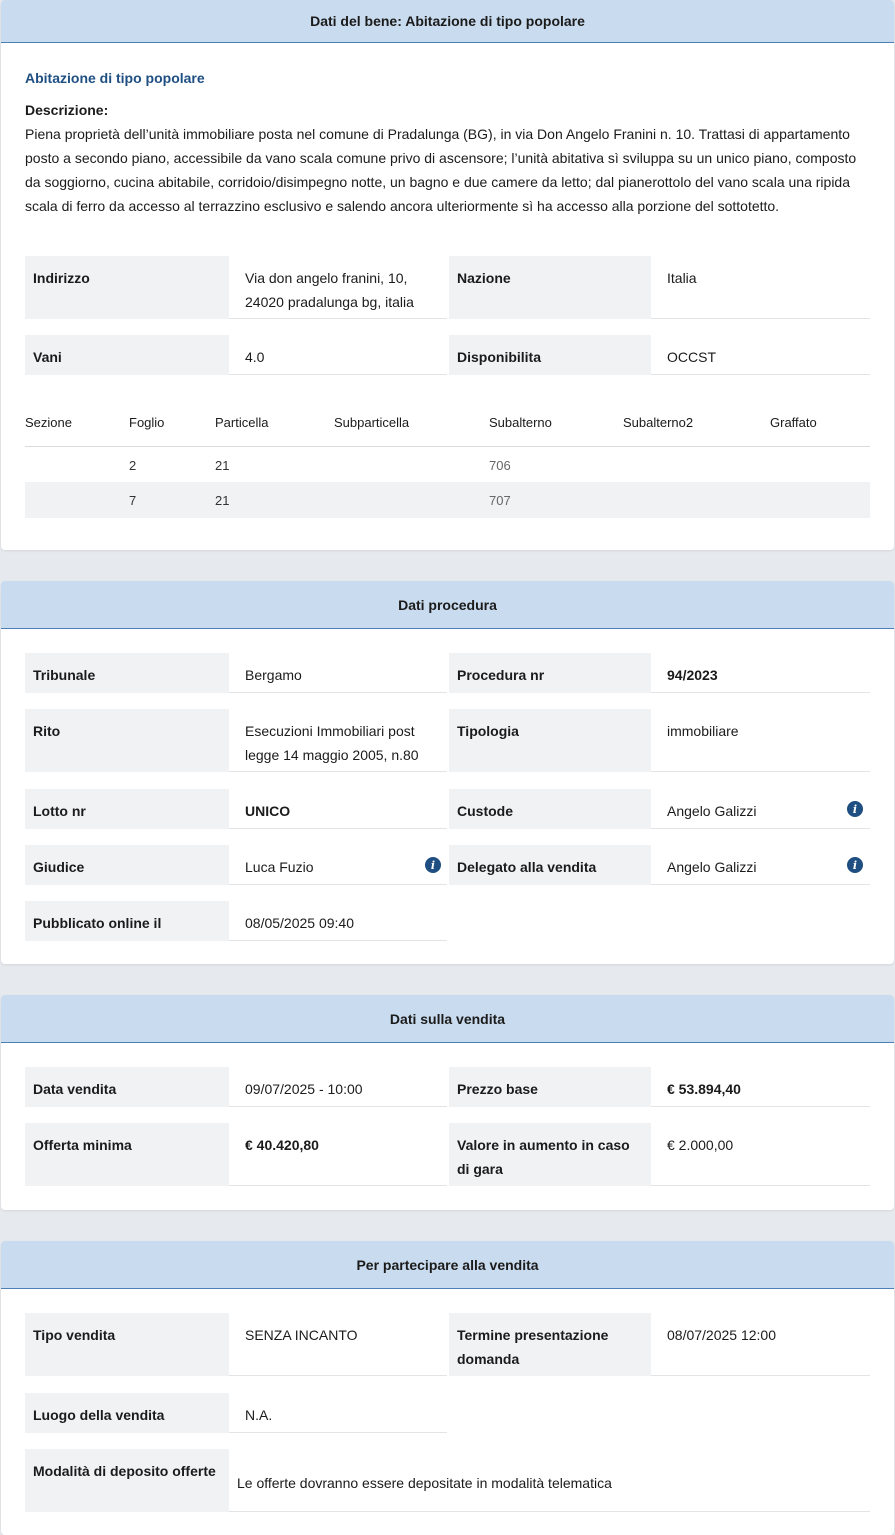 Image resolution: width=895 pixels, height=1535 pixels. Describe the element at coordinates (127, 865) in the screenshot. I see `giudice-label: Giudice` at that location.